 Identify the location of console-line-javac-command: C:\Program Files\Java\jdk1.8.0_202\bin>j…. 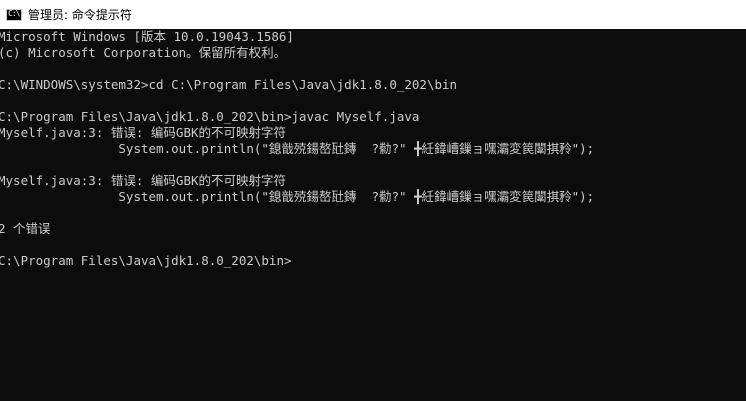
(210, 116).